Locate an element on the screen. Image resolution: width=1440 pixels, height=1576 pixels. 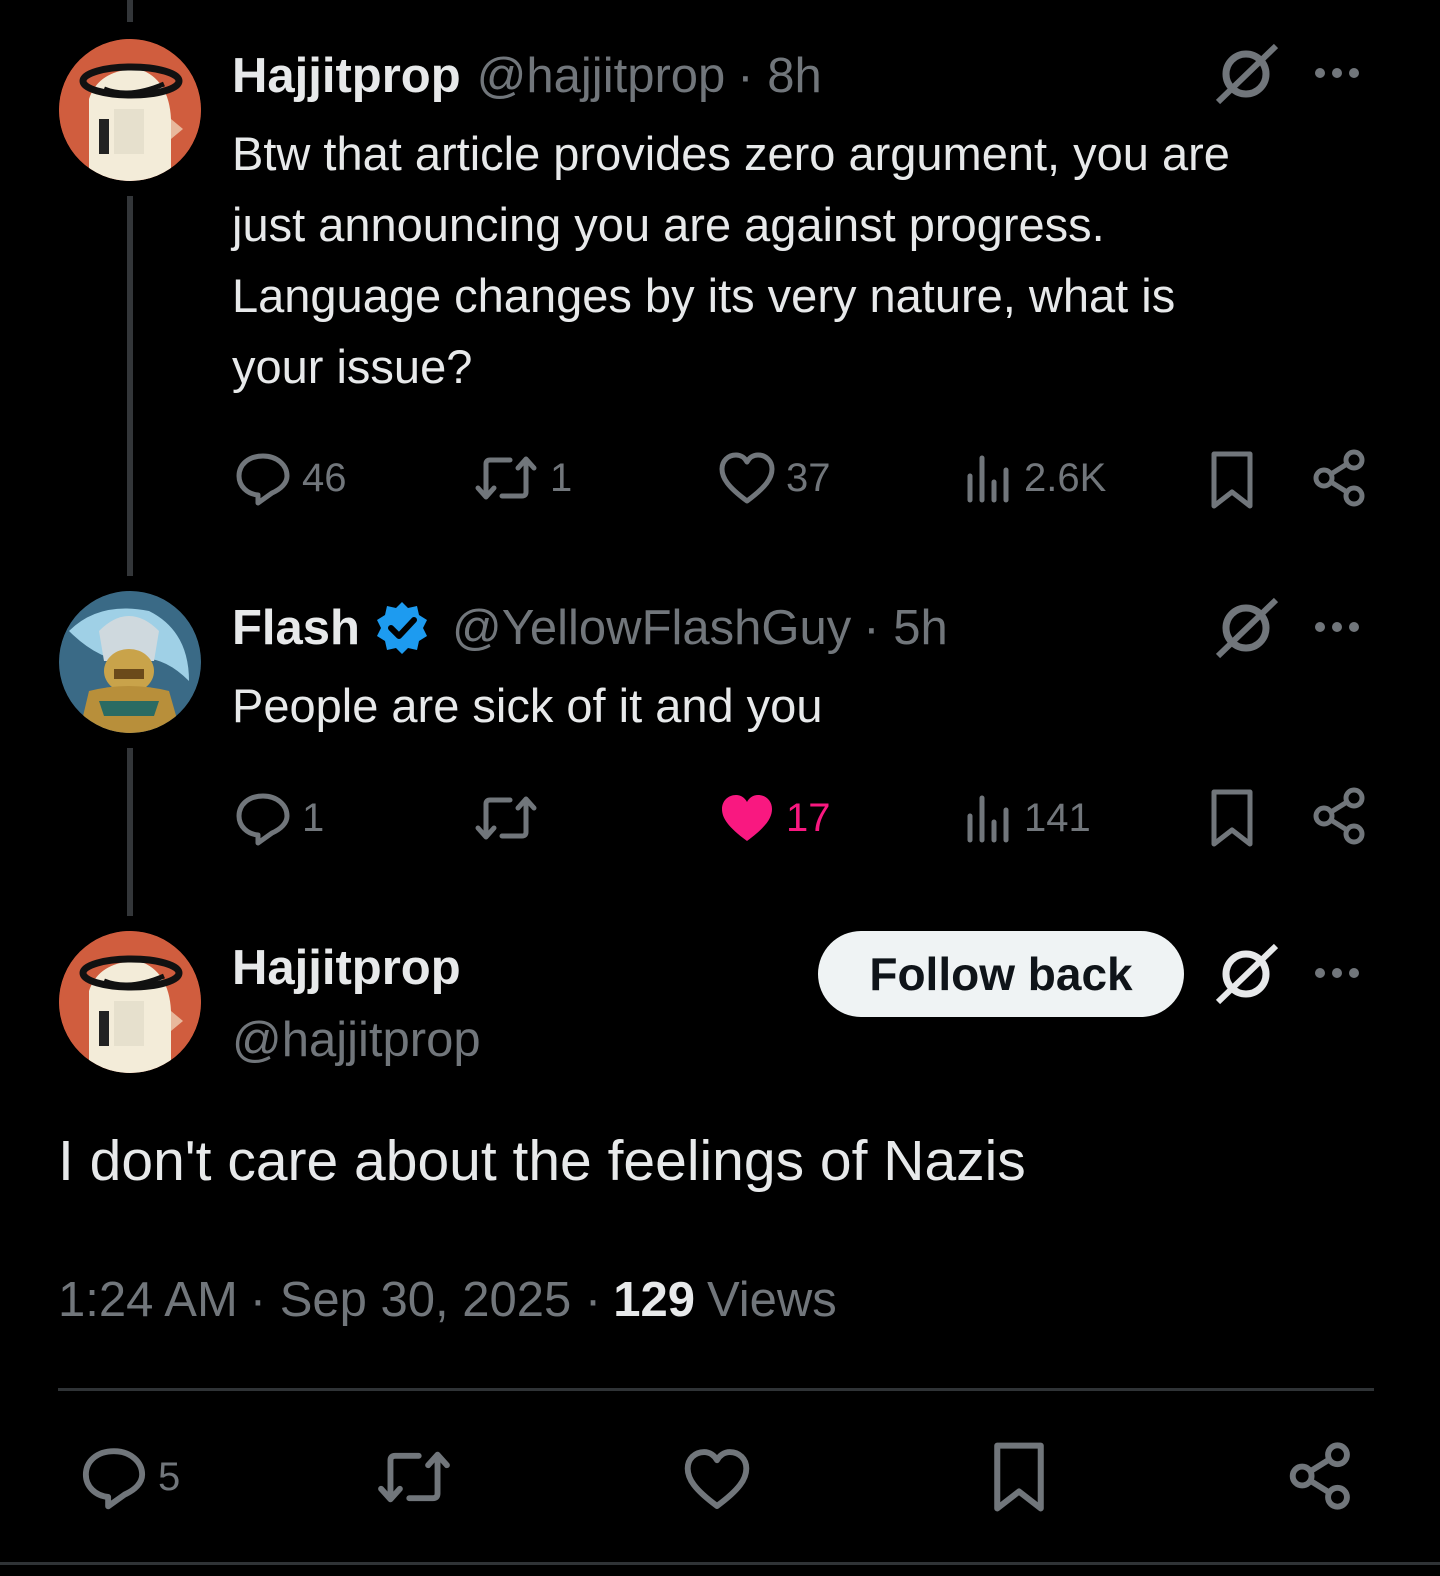
like-button is located at coordinates (717, 1479).